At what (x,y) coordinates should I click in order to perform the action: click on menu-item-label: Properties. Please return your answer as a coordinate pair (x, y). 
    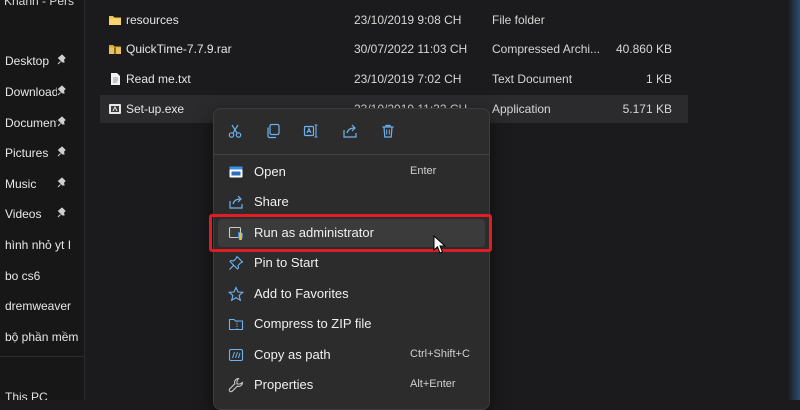
    Looking at the image, I should click on (284, 384).